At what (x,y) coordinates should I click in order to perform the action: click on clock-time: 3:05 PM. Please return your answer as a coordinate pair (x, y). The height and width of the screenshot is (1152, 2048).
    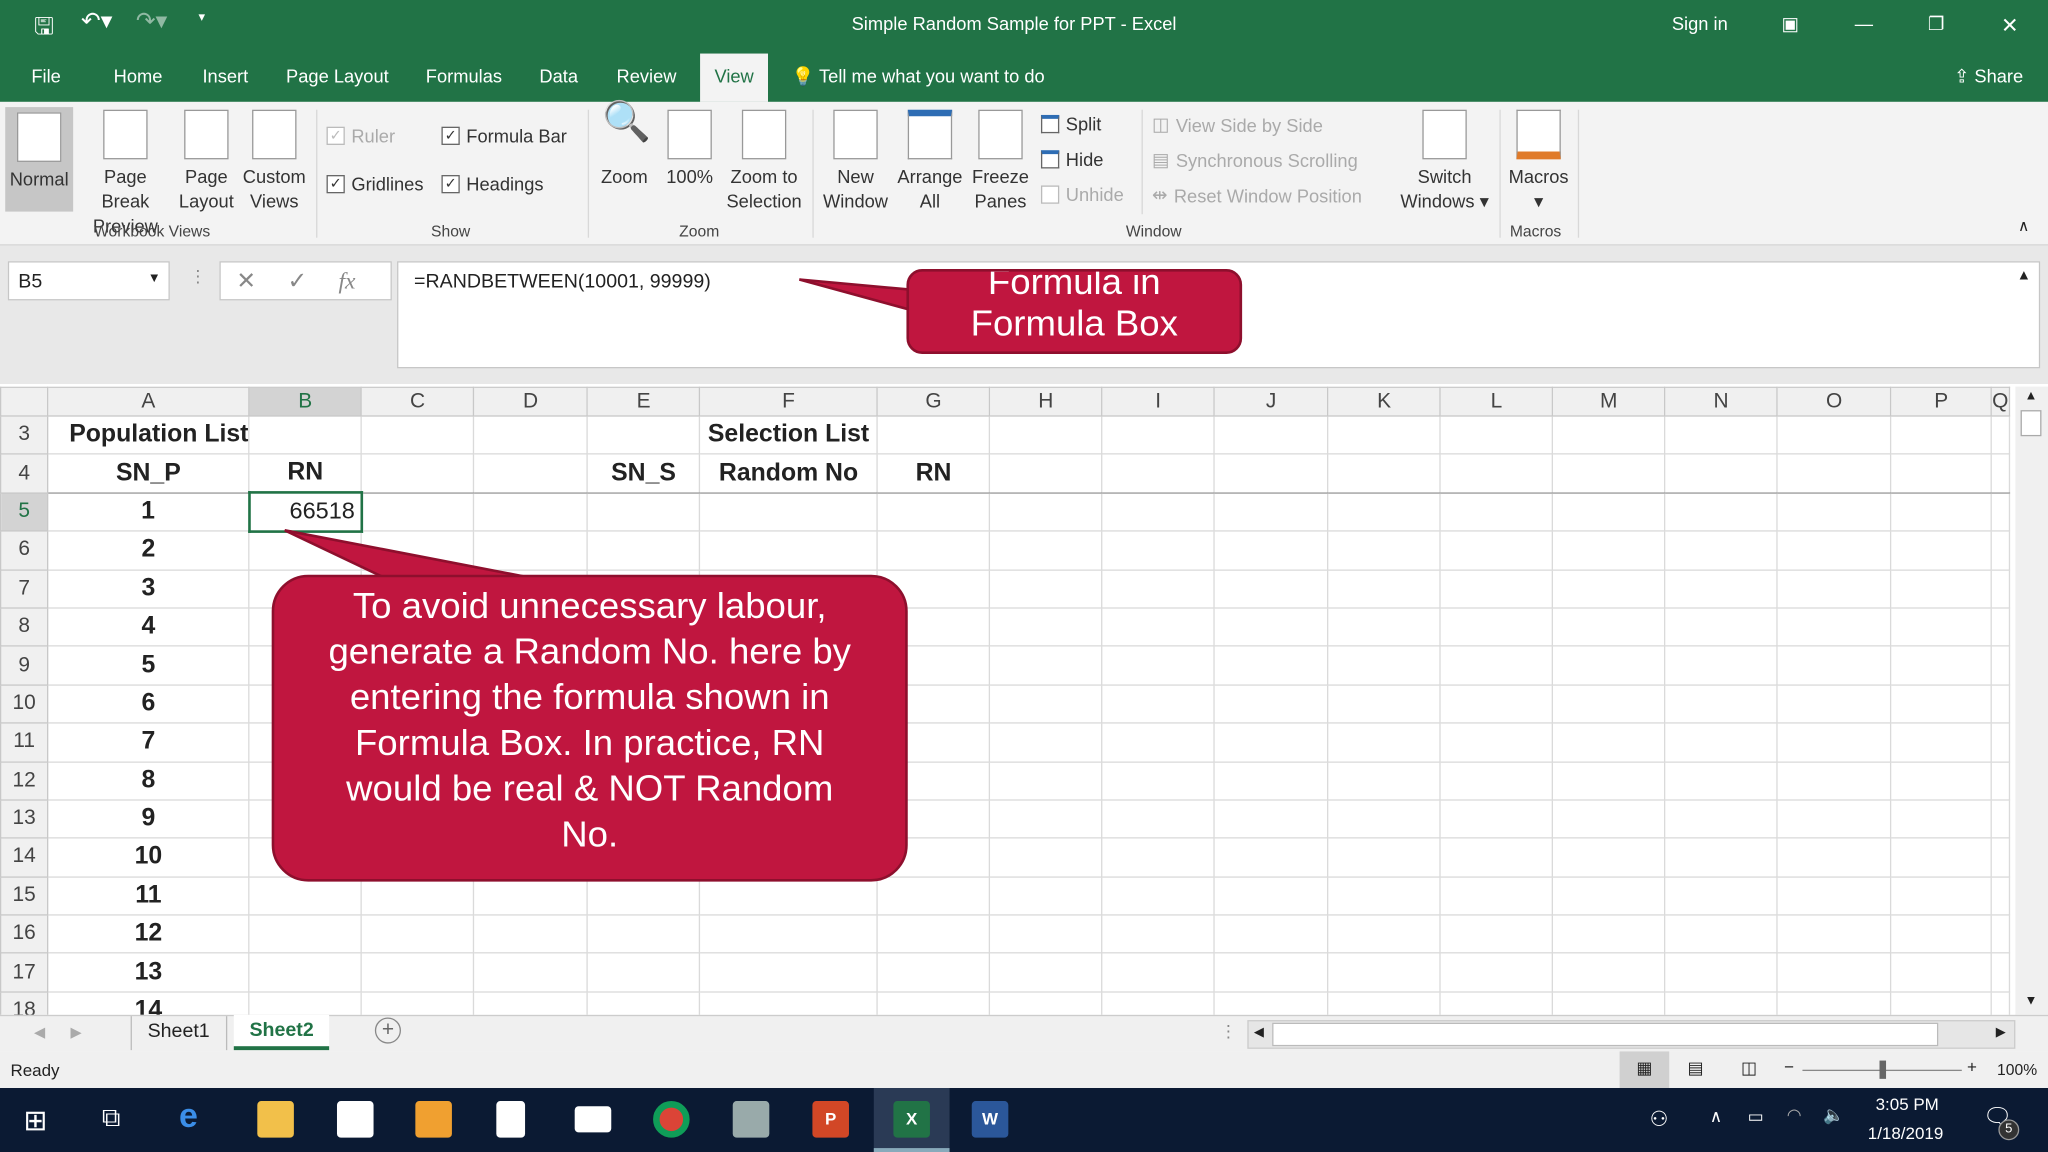
    Looking at the image, I should click on (1907, 1105).